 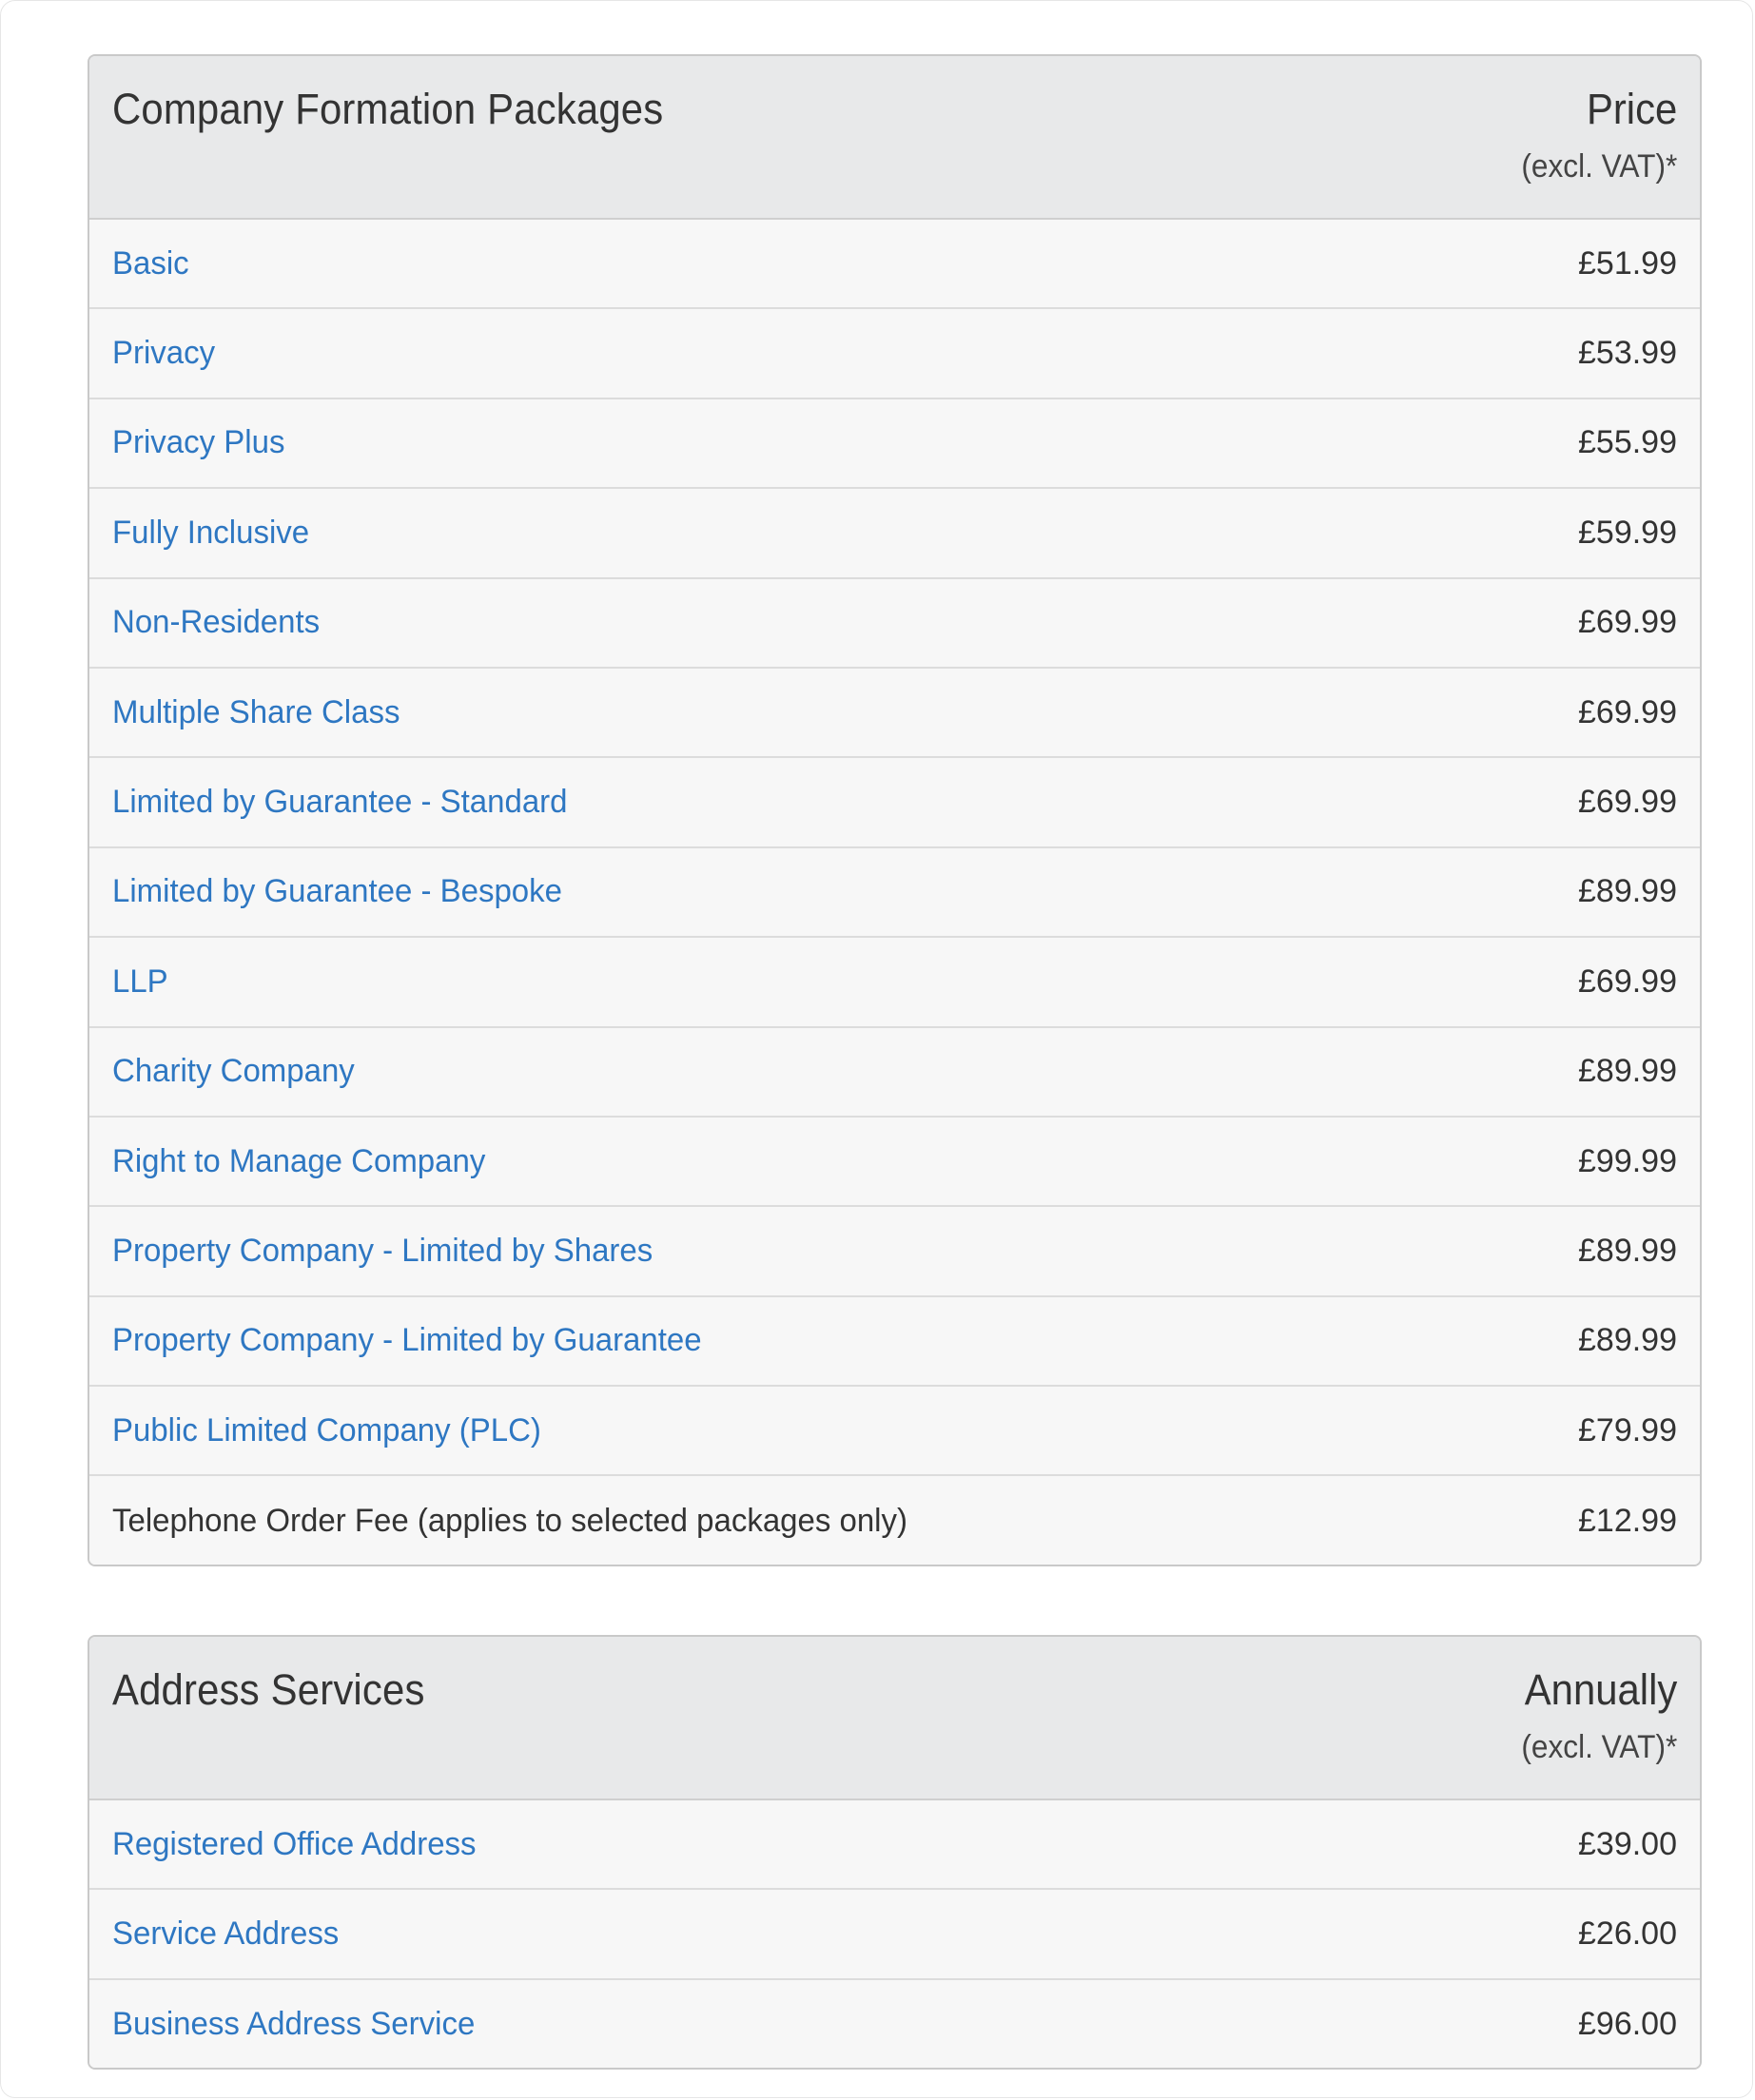 What do you see at coordinates (337, 891) in the screenshot?
I see `package-link-limited-by-guarantee-bespoke: Limited by Guarantee - Bespoke` at bounding box center [337, 891].